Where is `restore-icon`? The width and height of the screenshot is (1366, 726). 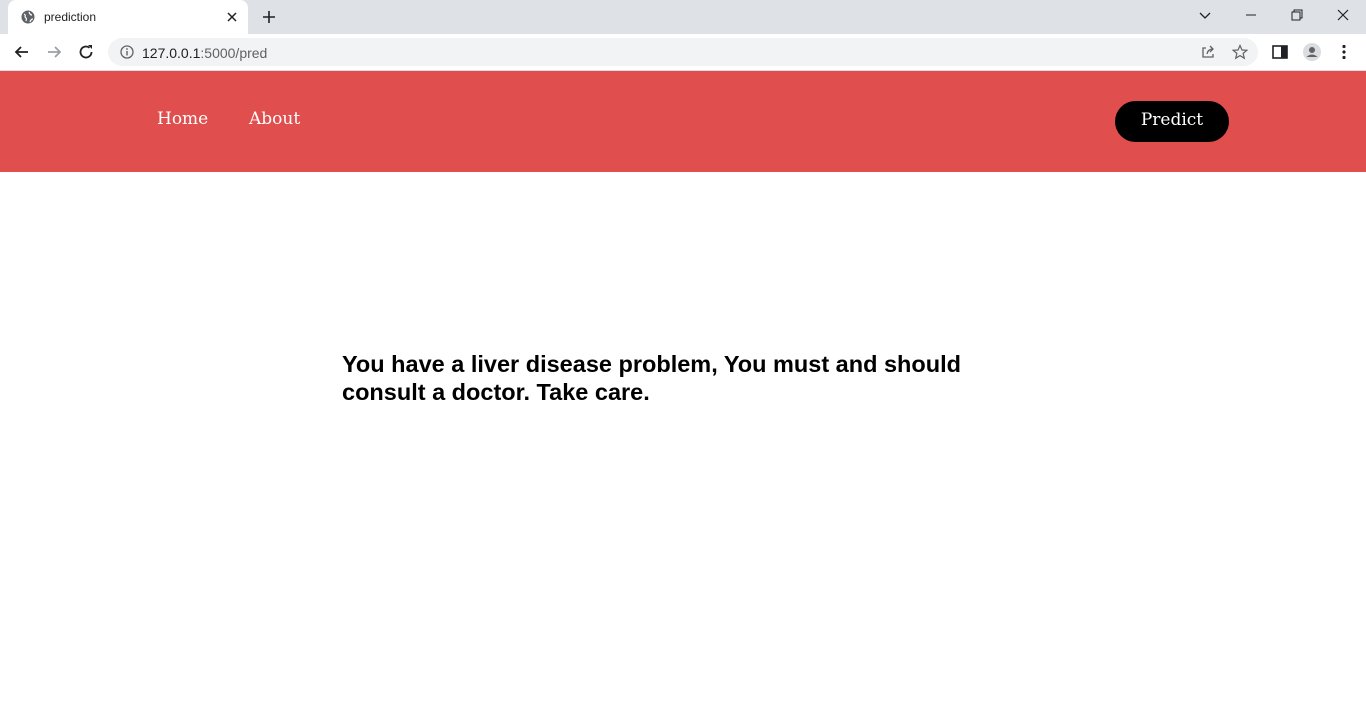 restore-icon is located at coordinates (1297, 15).